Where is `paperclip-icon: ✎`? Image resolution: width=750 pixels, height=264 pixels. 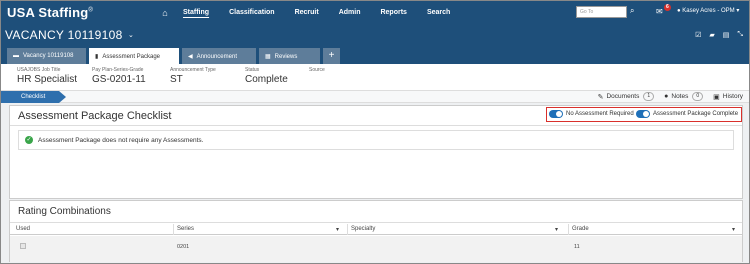 paperclip-icon: ✎ is located at coordinates (600, 97).